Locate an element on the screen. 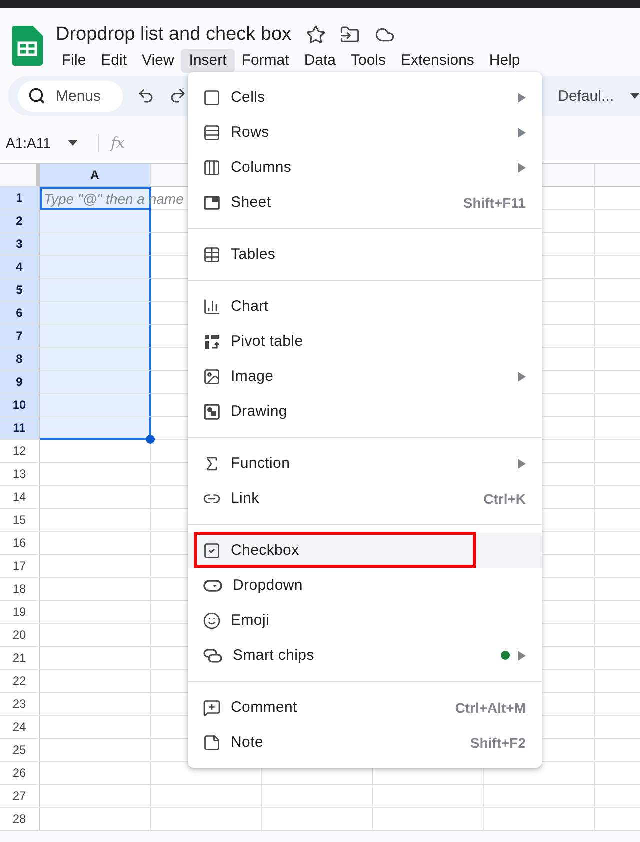  menu-bar-item: View is located at coordinates (158, 61).